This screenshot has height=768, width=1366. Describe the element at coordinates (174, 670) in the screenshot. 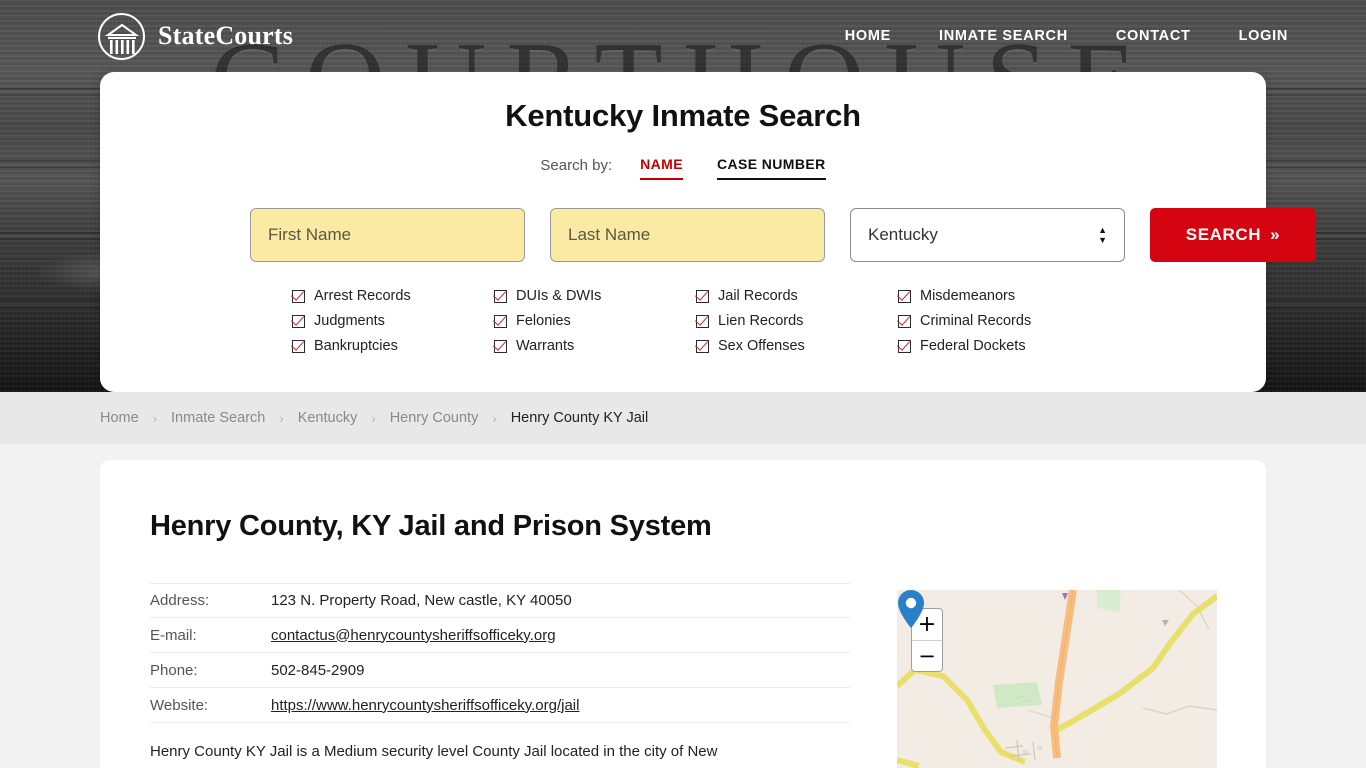

I see `detail-label: Phone:` at that location.